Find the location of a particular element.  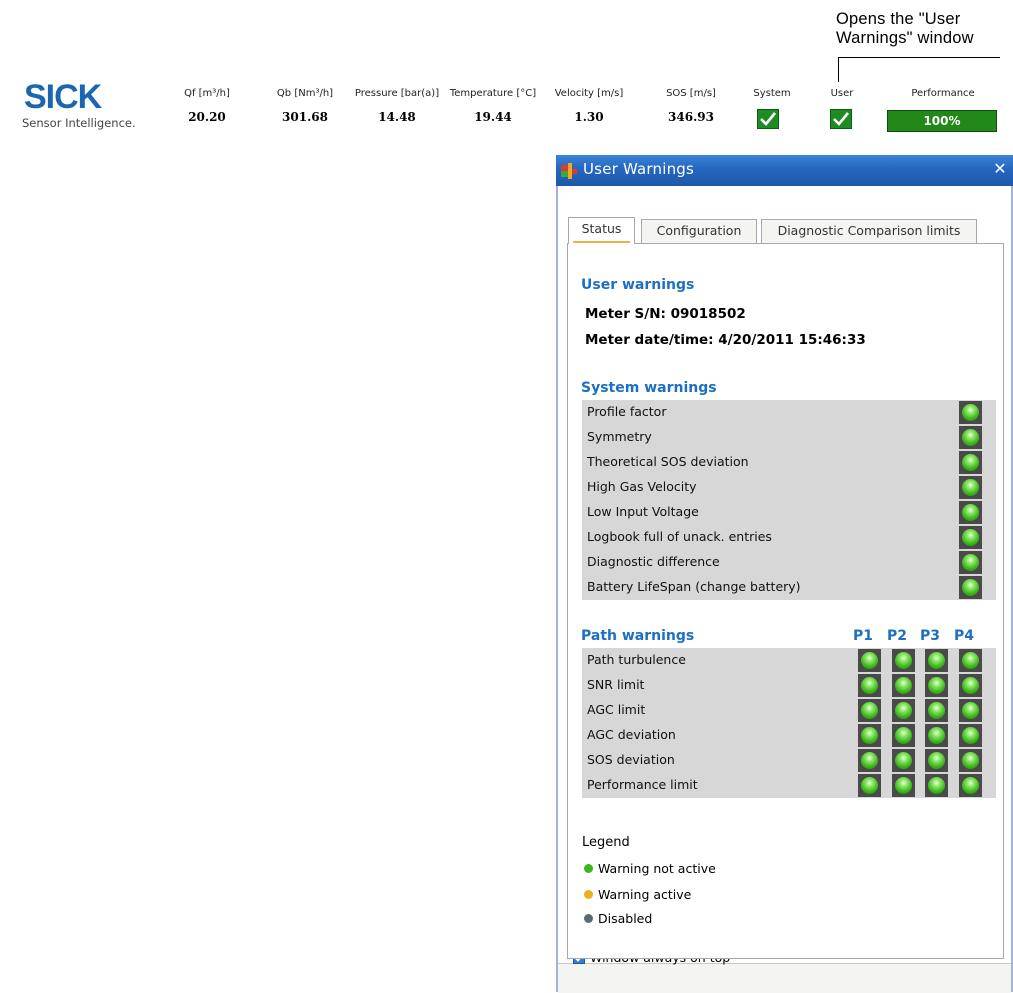

path-warning-row: Performance limit is located at coordinates (789, 785).